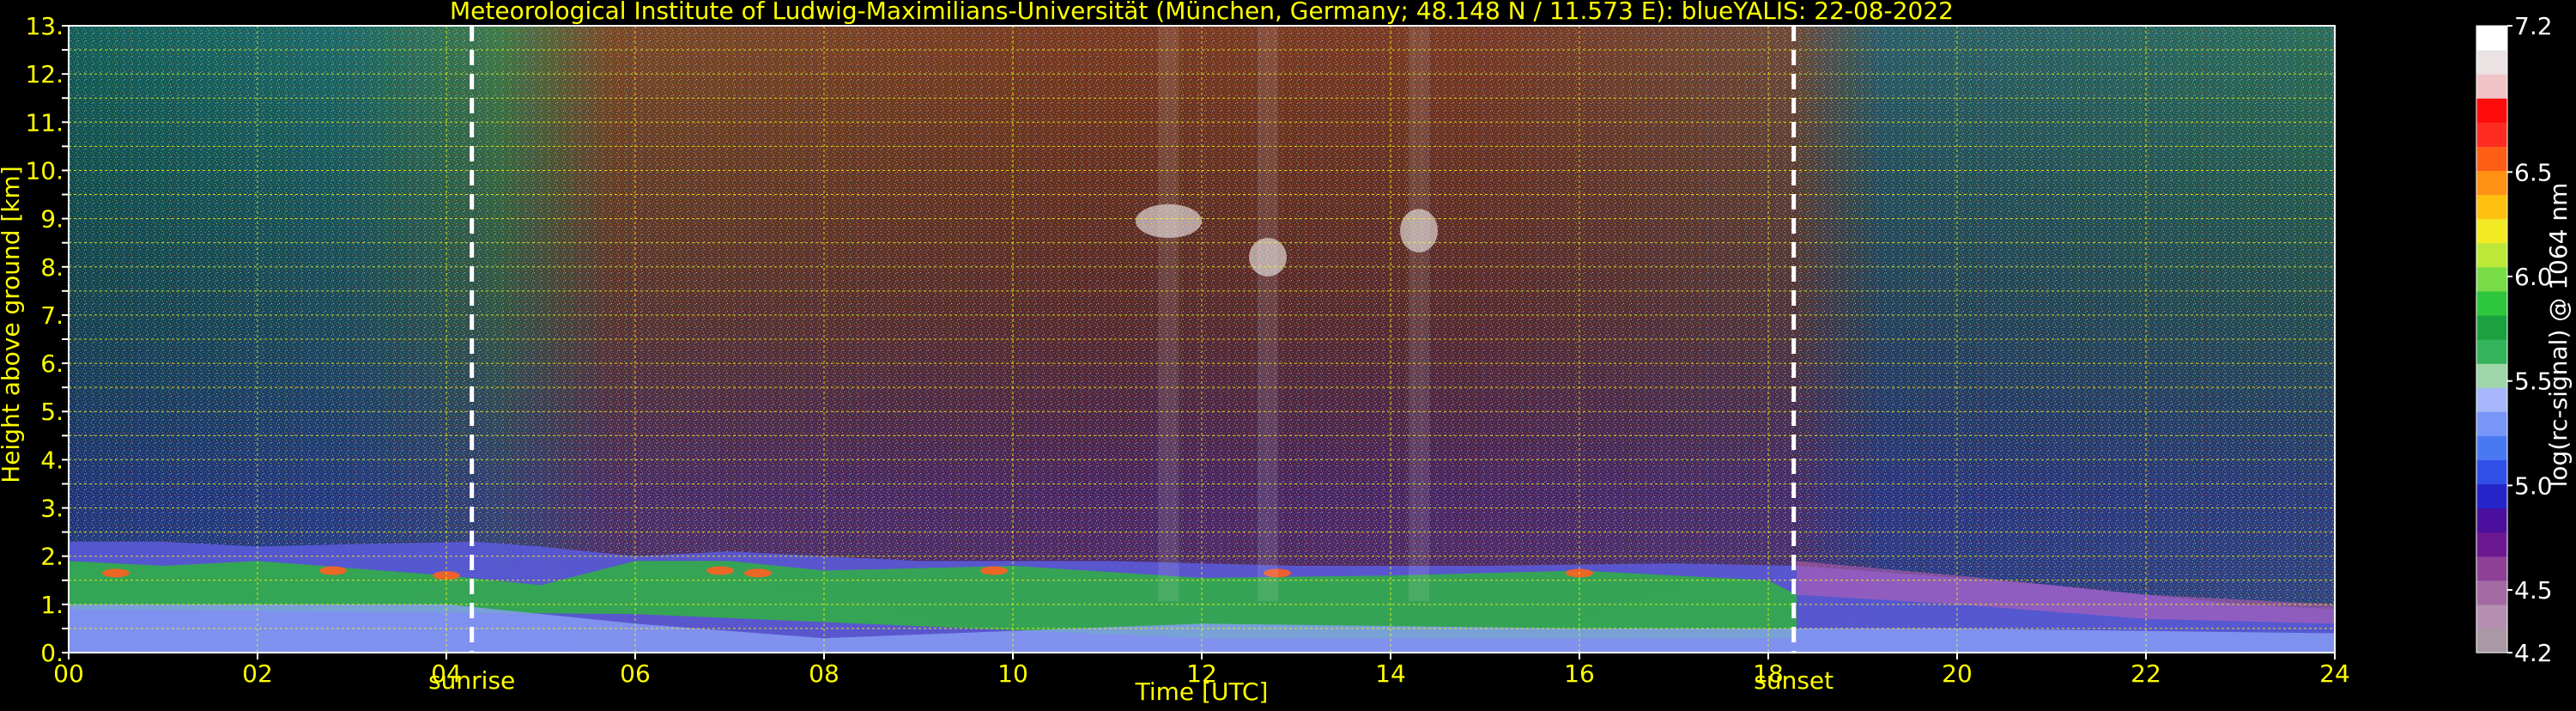 The image size is (2576, 711). Describe the element at coordinates (44, 74) in the screenshot. I see `y-tick-label: 12.` at that location.